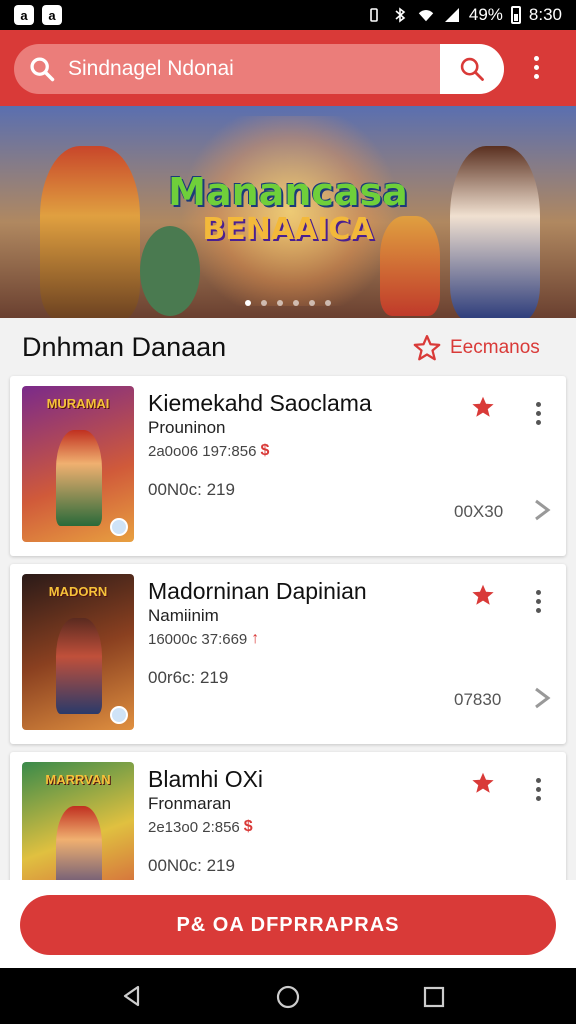  I want to click on game-meta-text: 16000c 37:669, so click(198, 639).